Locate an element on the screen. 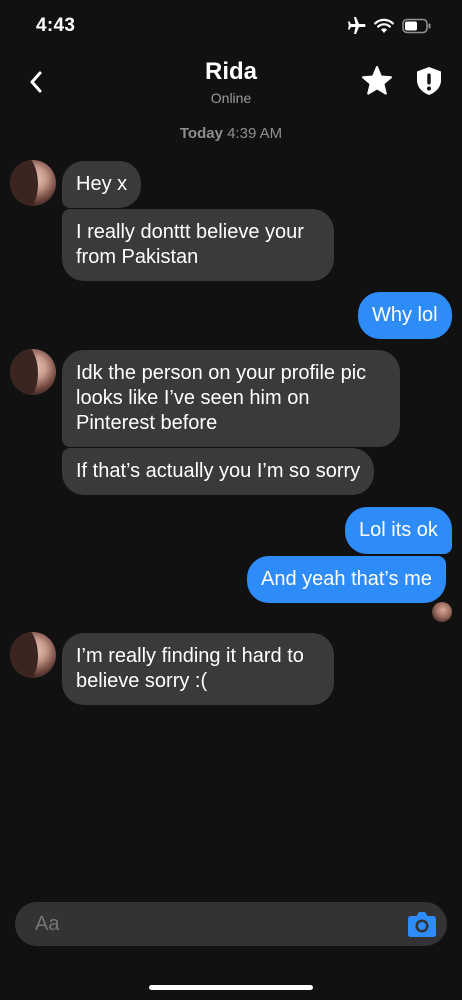 The height and width of the screenshot is (1000, 462). camera-icon is located at coordinates (422, 924).